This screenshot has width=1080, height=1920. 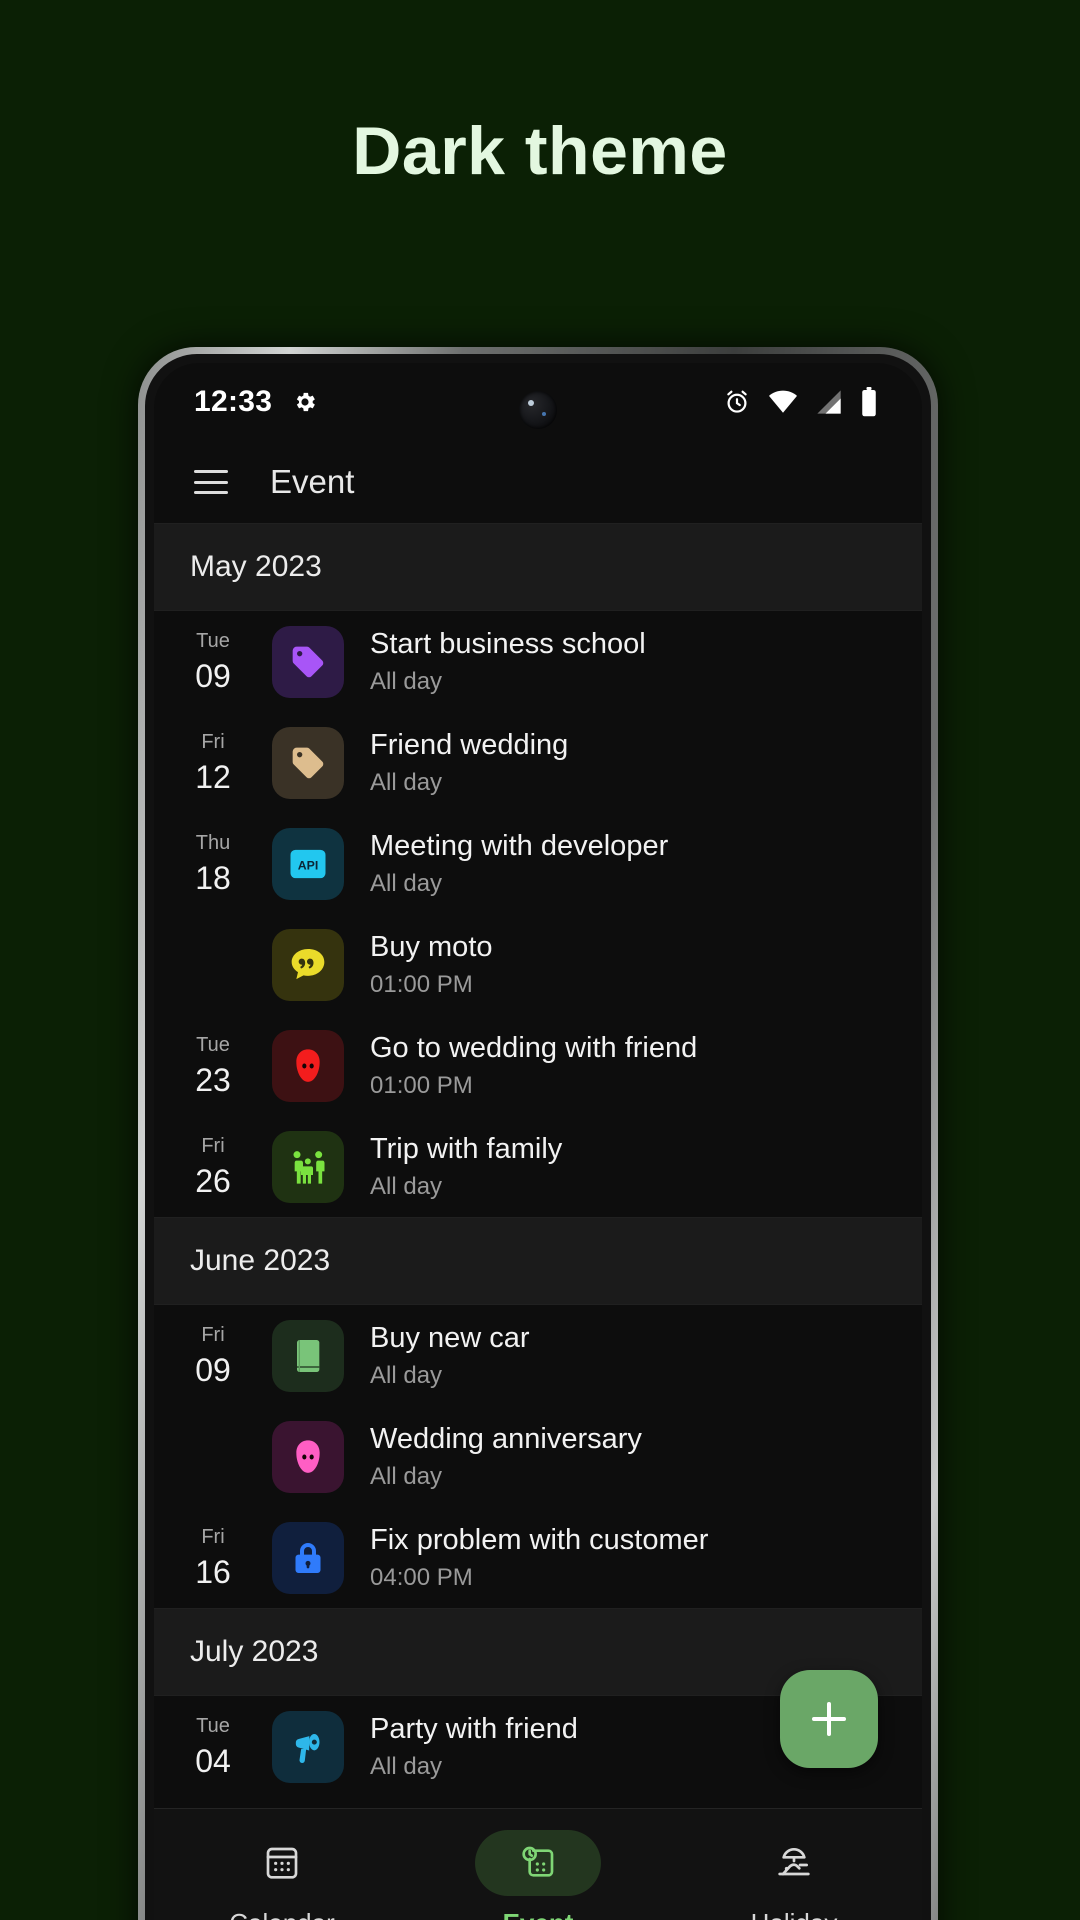 I want to click on event-title: Meeting with developer, so click(x=519, y=845).